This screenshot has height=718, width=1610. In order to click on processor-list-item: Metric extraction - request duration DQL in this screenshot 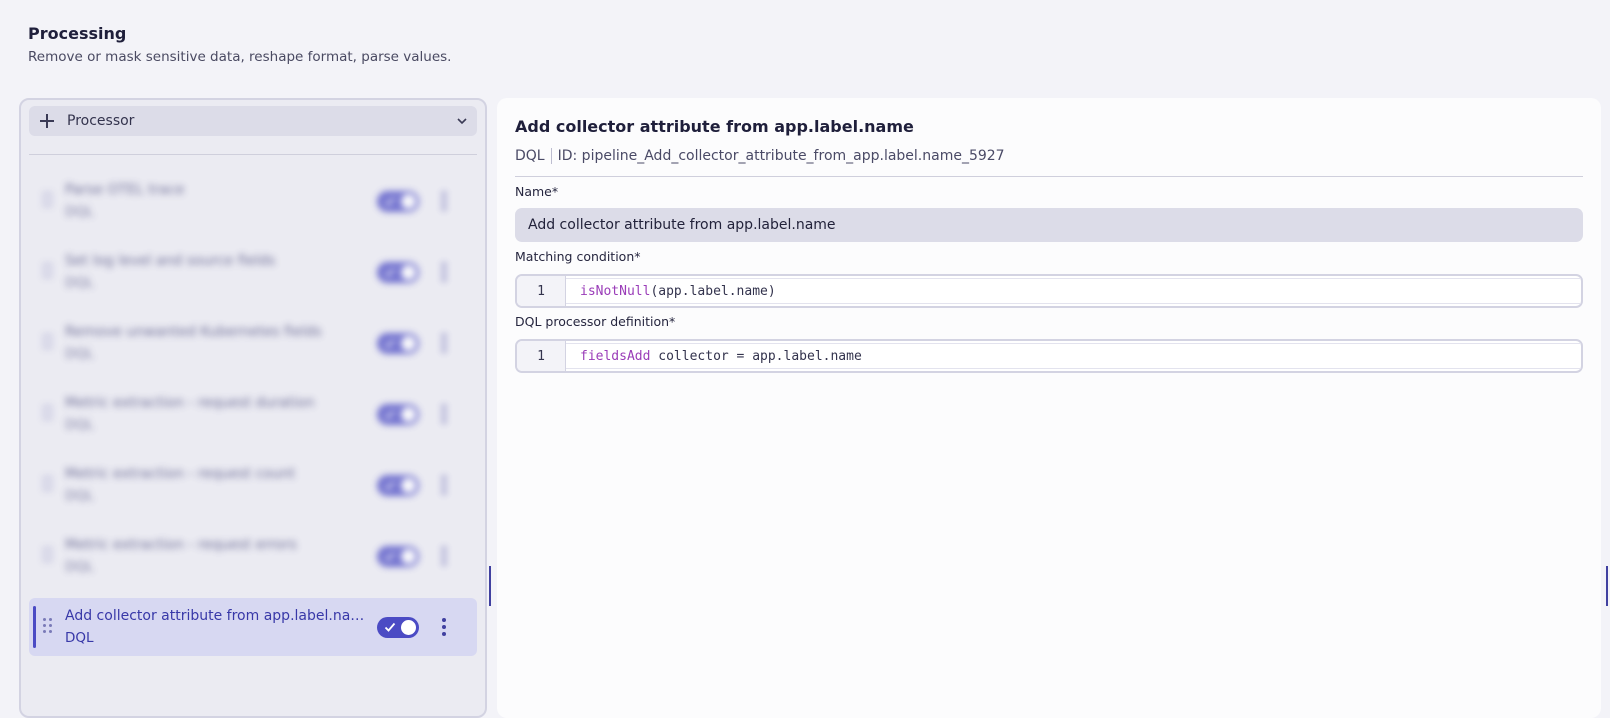, I will do `click(253, 414)`.